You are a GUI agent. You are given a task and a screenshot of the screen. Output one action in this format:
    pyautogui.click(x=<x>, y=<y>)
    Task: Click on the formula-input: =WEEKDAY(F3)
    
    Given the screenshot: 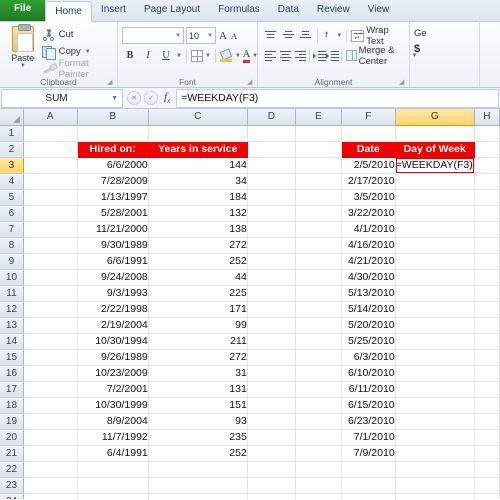 What is the action you would take?
    pyautogui.click(x=337, y=98)
    